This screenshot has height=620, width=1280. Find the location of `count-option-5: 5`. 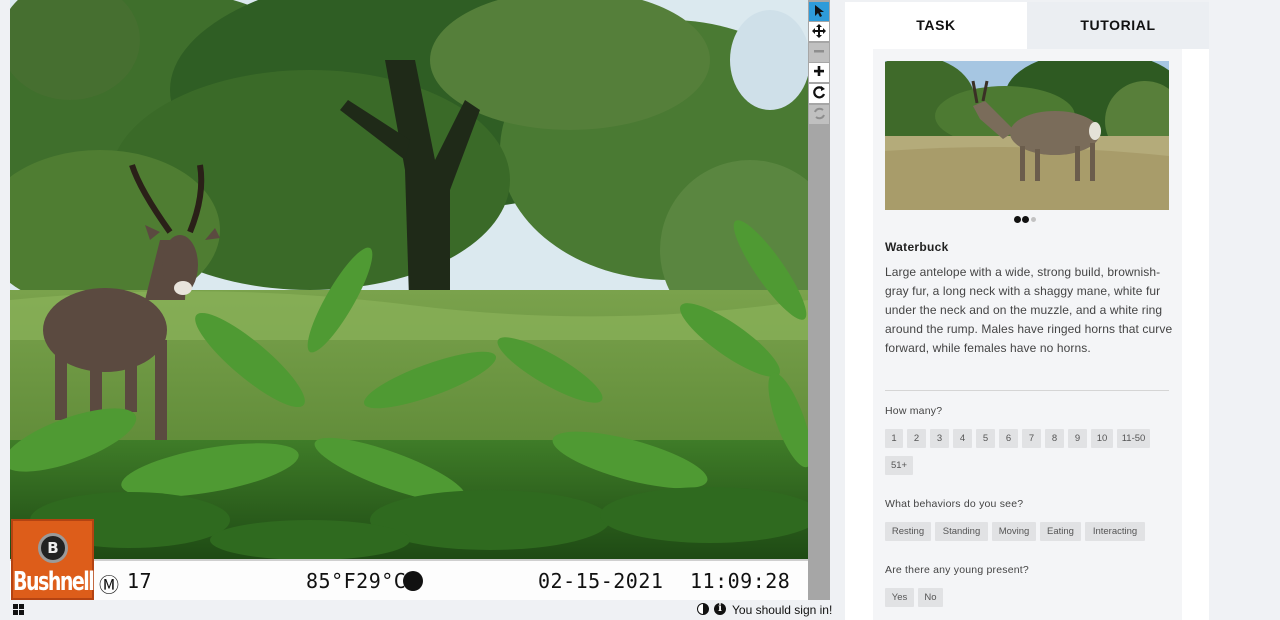

count-option-5: 5 is located at coordinates (985, 438).